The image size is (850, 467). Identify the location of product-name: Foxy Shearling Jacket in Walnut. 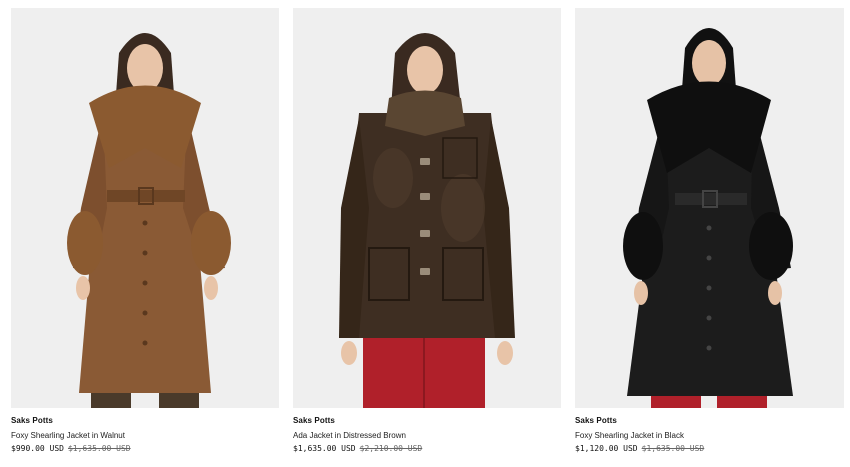
(68, 435).